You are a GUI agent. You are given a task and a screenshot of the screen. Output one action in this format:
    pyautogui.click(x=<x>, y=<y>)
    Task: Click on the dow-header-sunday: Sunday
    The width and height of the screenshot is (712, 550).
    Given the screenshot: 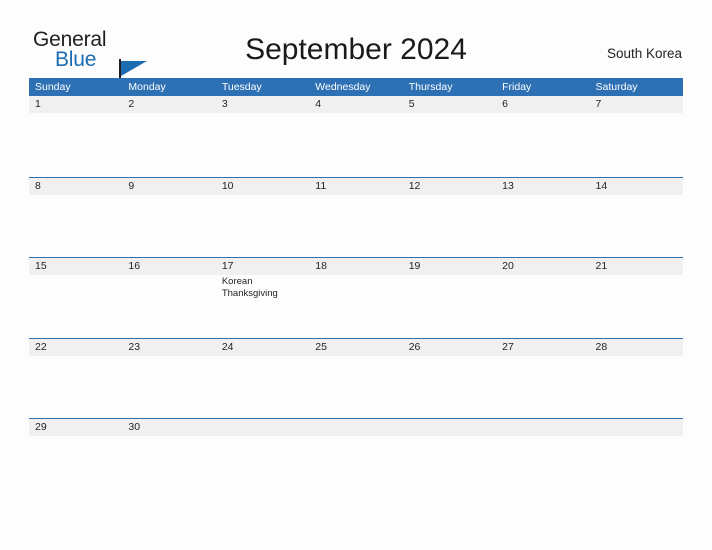 What is the action you would take?
    pyautogui.click(x=53, y=87)
    